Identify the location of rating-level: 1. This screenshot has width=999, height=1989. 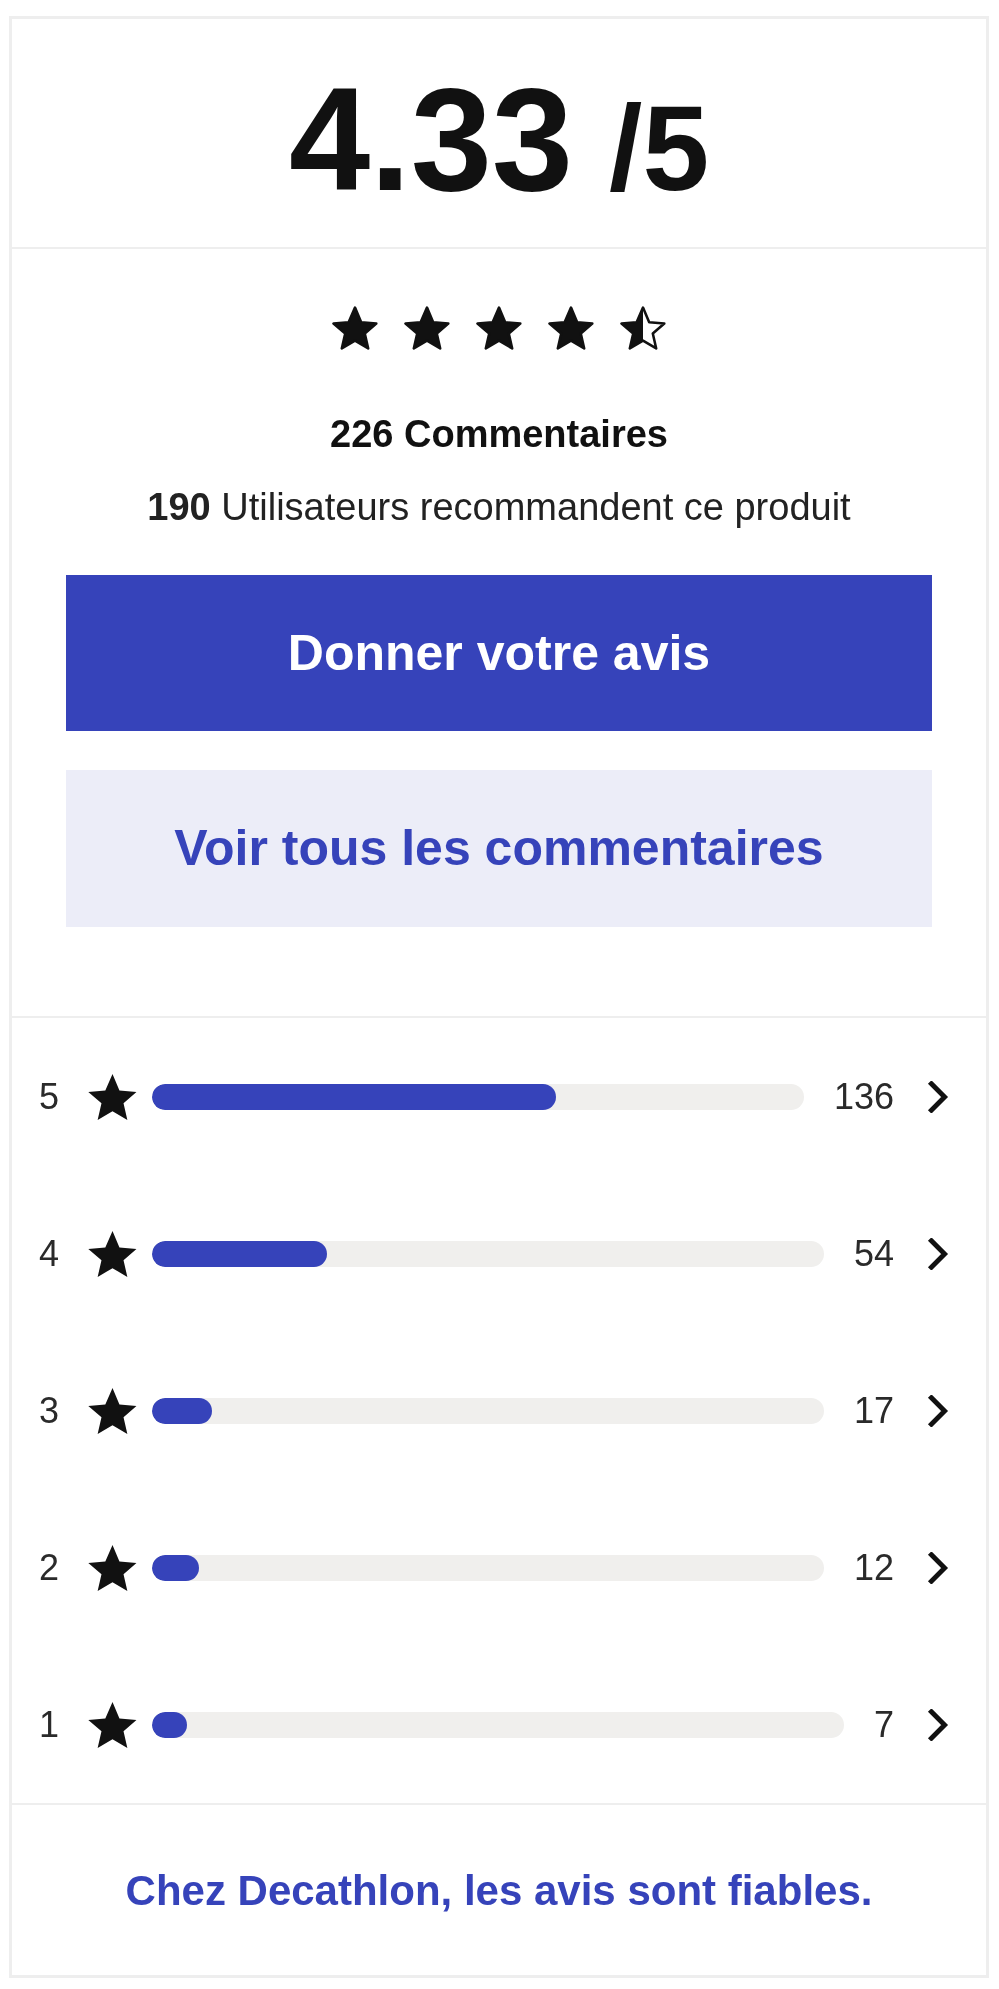
(49, 1724).